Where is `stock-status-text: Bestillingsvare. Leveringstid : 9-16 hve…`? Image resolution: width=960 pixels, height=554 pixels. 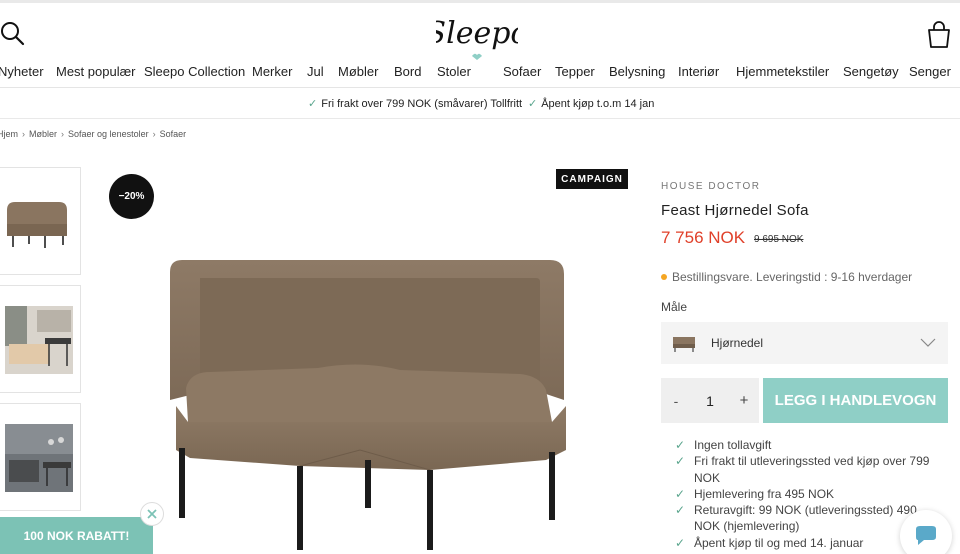
stock-status-text: Bestillingsvare. Leveringstid : 9-16 hve… is located at coordinates (792, 277).